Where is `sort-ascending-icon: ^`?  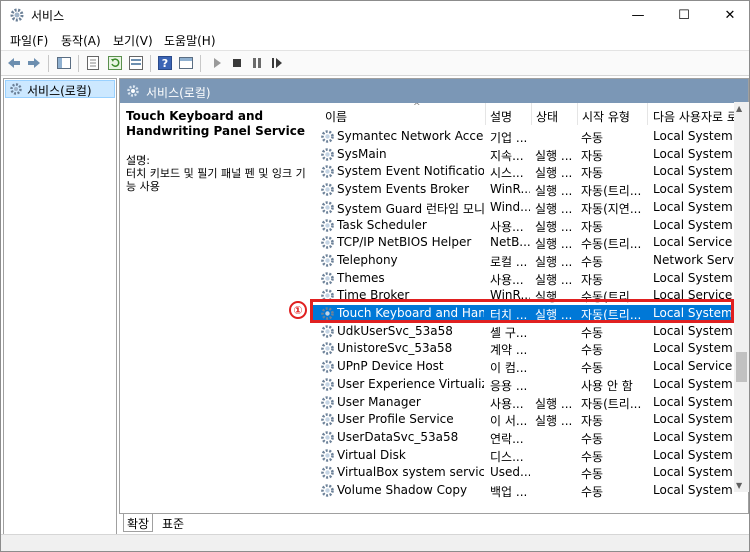 sort-ascending-icon: ^ is located at coordinates (417, 107).